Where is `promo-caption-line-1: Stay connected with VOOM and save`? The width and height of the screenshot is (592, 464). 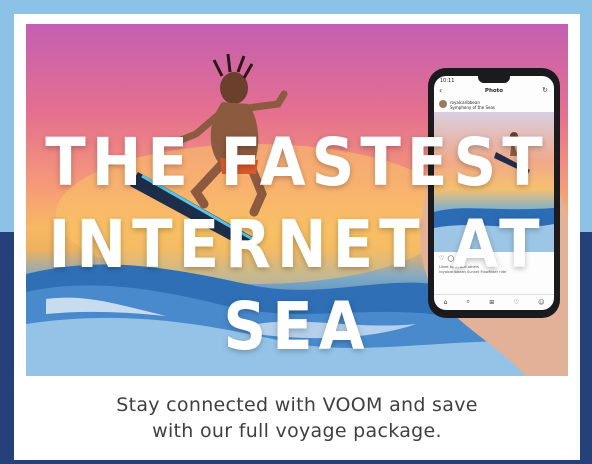
promo-caption-line-1: Stay connected with VOOM and save is located at coordinates (297, 405).